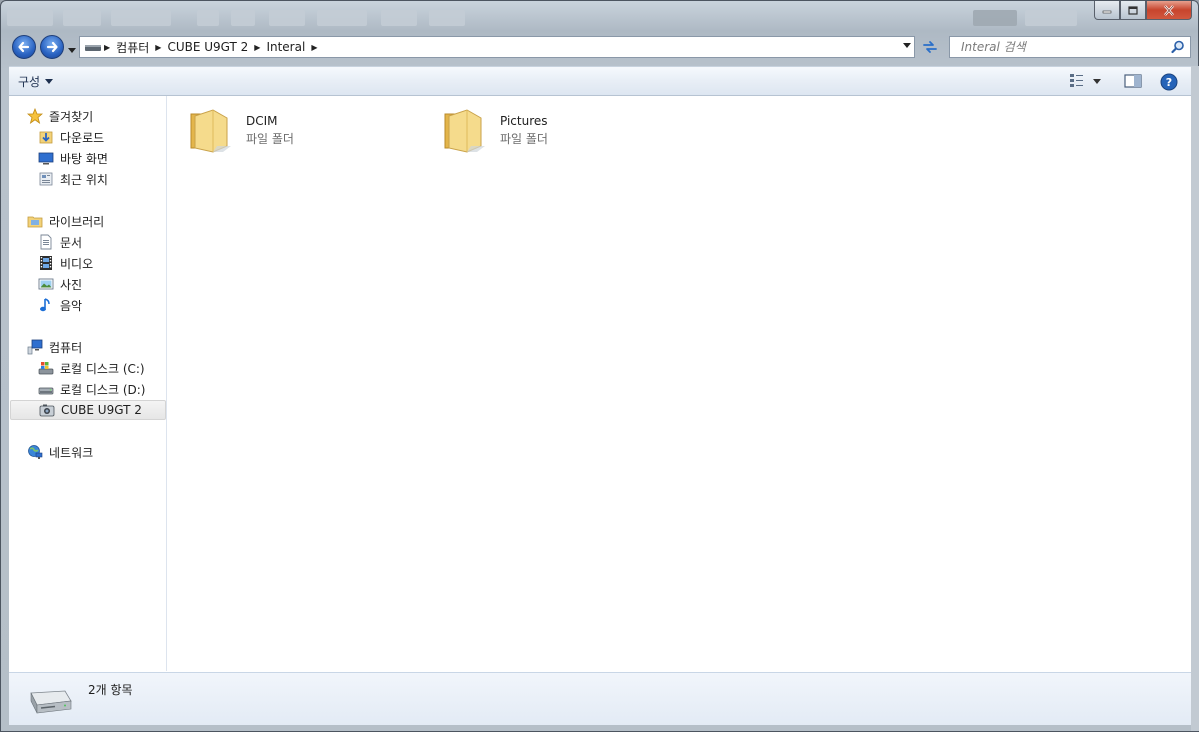  I want to click on sidebar-libraries: 라이브러리, so click(65, 221).